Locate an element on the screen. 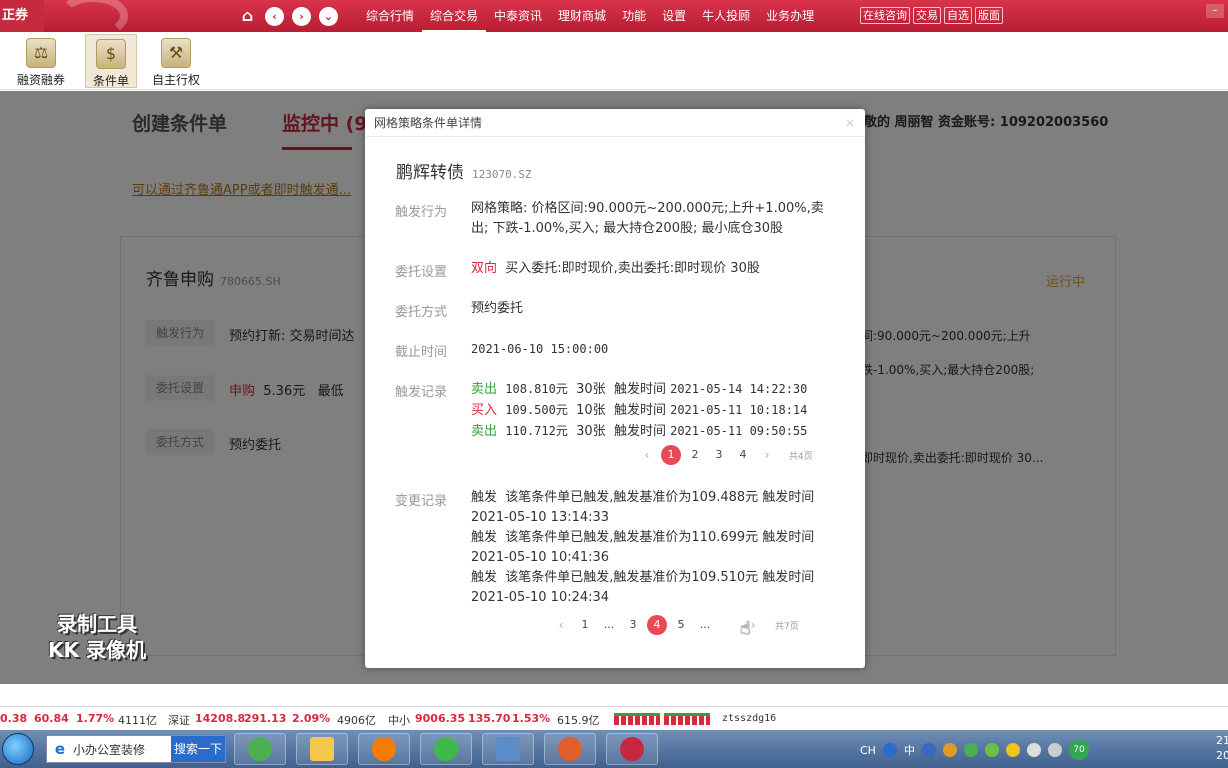 This screenshot has height=768, width=1228. language-indicator: CH is located at coordinates (868, 750).